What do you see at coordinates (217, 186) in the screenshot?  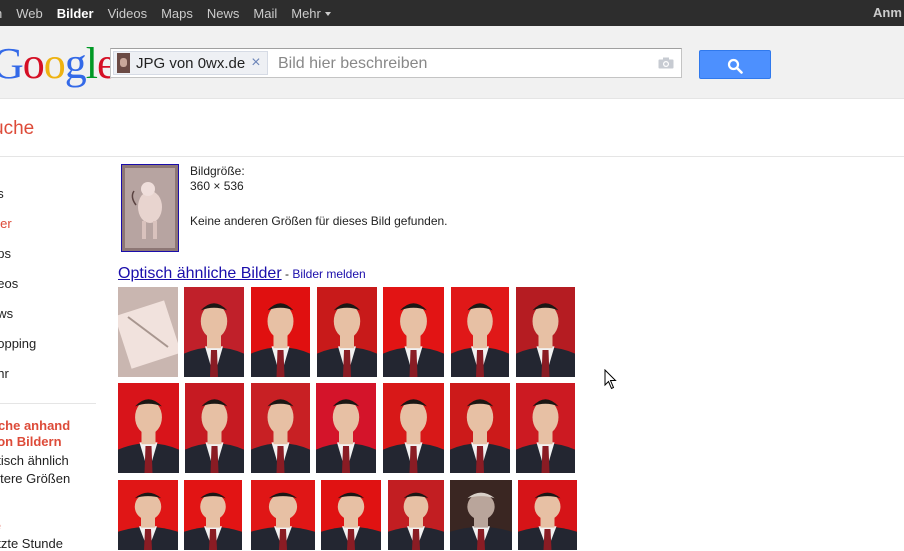 I see `image-size-value: 360 × 536` at bounding box center [217, 186].